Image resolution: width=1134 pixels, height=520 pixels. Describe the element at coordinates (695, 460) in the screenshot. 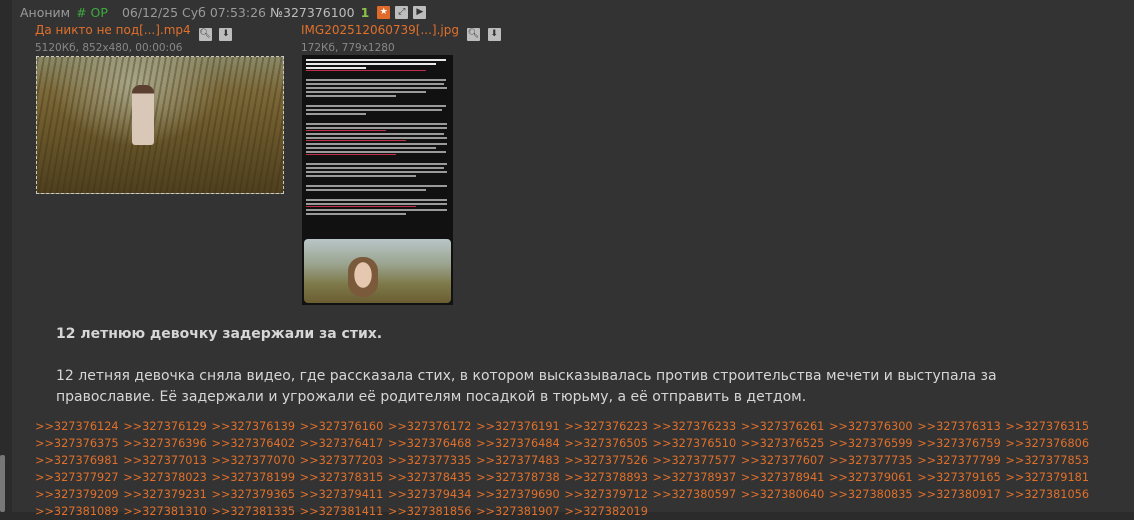

I see `reply-link: >>327377577` at that location.